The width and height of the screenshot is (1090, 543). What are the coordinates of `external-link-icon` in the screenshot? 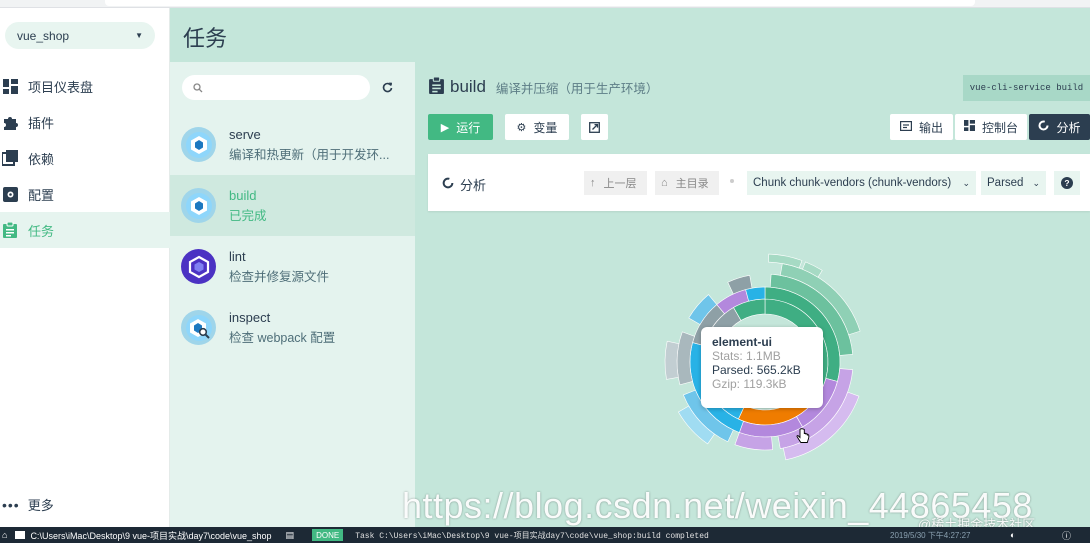 It's located at (594, 127).